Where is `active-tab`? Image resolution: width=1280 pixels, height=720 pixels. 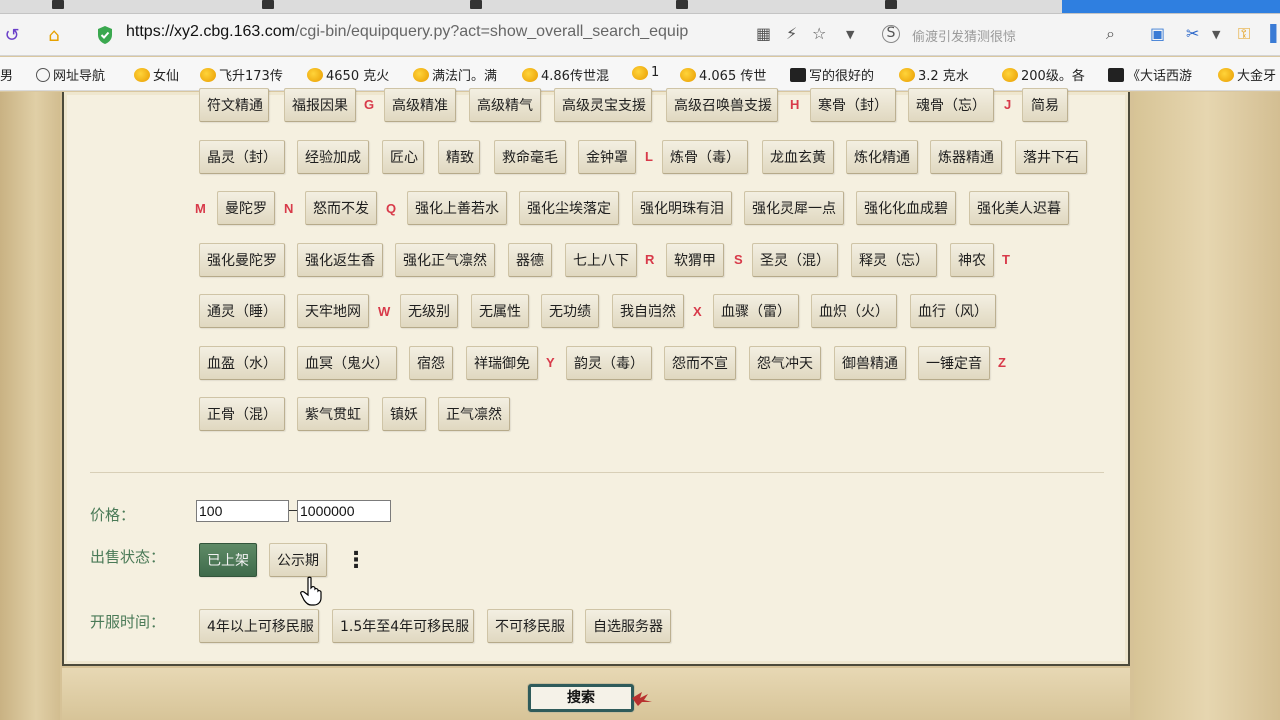
active-tab is located at coordinates (1171, 6).